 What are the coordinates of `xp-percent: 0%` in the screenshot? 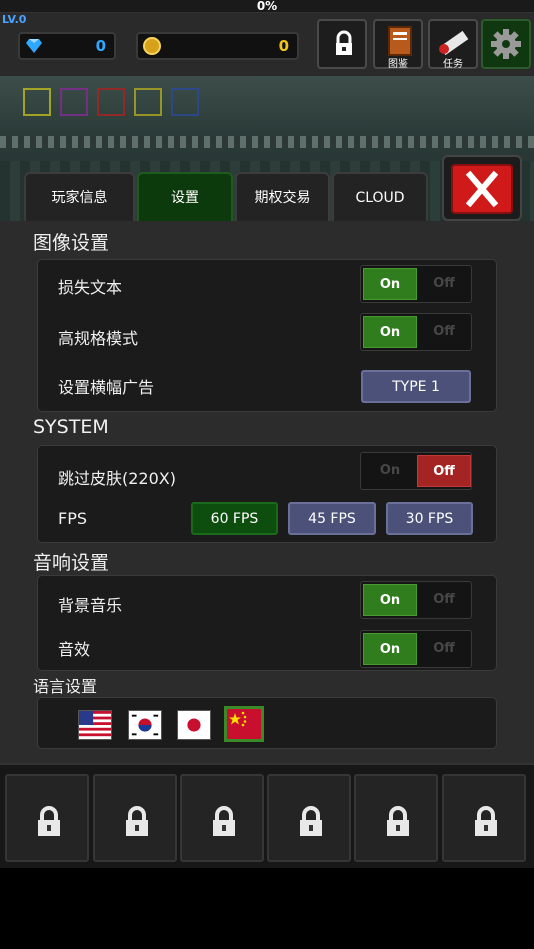 It's located at (267, 6).